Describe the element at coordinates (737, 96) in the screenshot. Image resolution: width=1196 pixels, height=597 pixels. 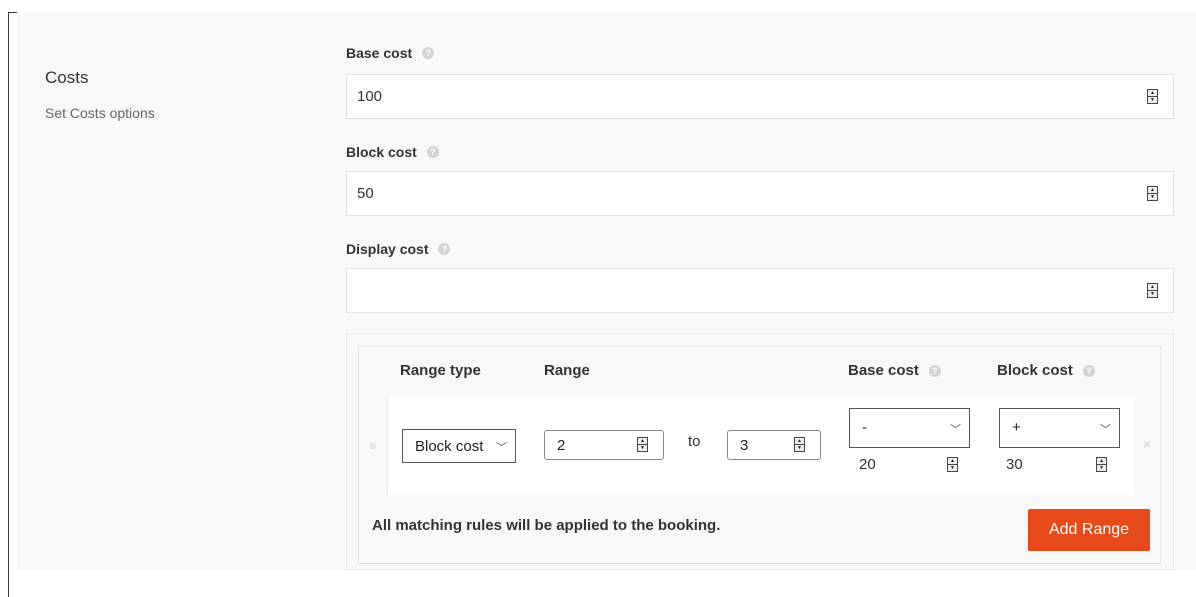
I see `base-cost-input` at that location.